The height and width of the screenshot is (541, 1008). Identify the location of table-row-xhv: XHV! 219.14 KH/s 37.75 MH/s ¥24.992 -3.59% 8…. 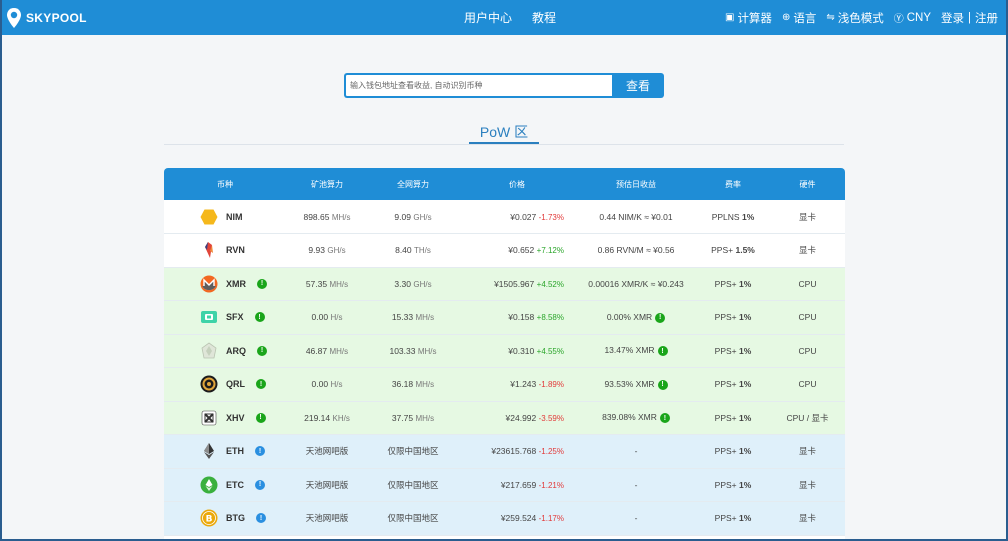
(504, 418).